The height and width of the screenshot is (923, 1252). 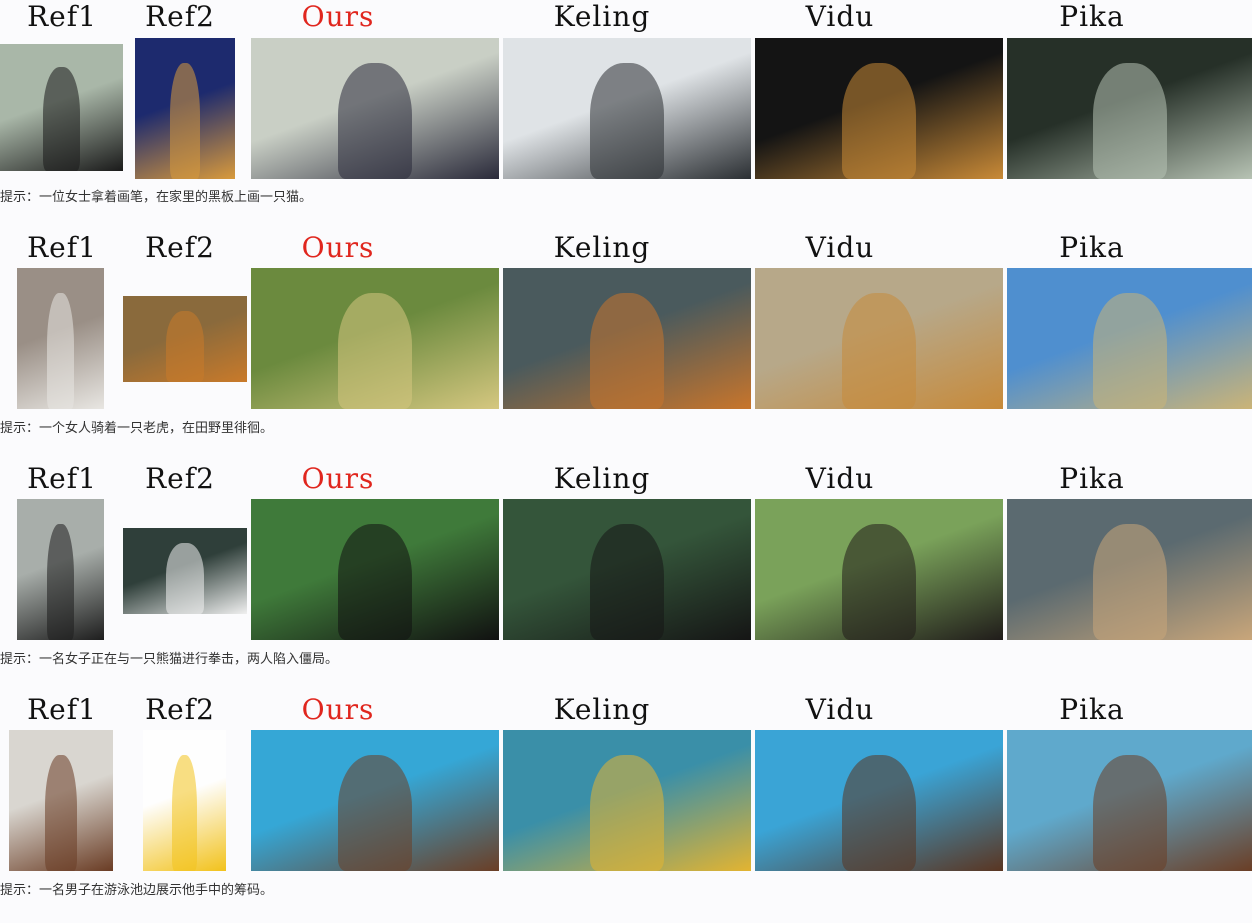 I want to click on pika-woman-riding-tiger-image, so click(x=1129, y=338).